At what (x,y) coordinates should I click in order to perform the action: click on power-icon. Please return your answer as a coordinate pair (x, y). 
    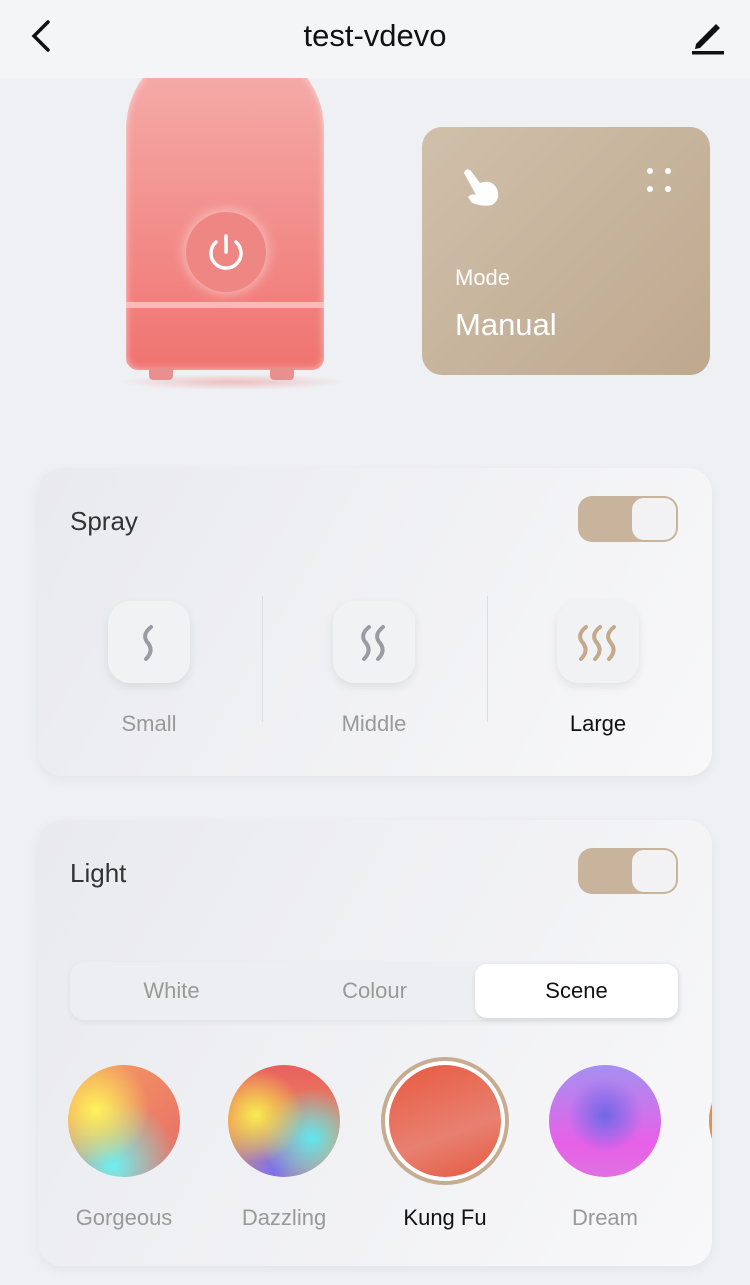
    Looking at the image, I should click on (226, 252).